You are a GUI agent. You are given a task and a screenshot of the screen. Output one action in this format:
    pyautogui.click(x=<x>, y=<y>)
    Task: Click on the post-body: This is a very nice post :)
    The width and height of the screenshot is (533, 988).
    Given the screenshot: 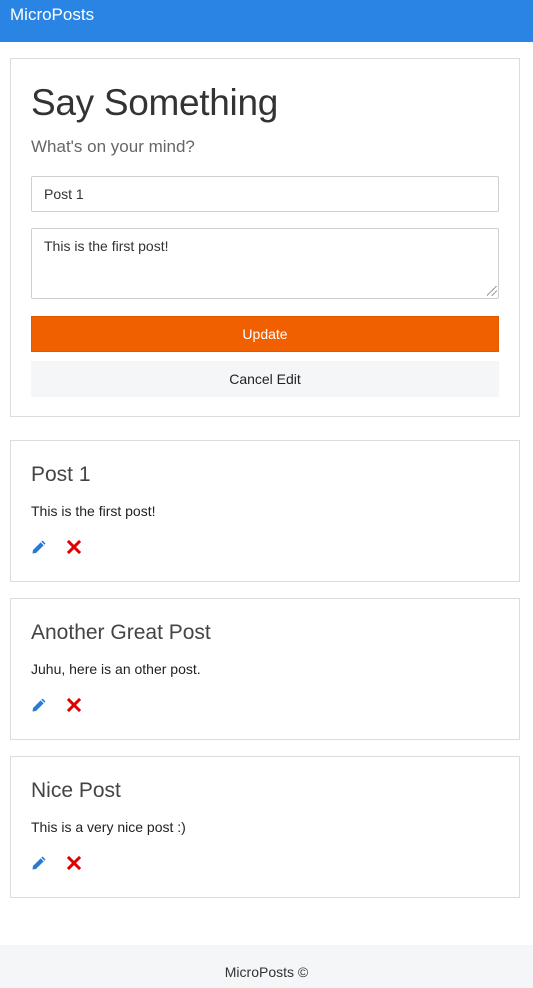 What is the action you would take?
    pyautogui.click(x=108, y=827)
    